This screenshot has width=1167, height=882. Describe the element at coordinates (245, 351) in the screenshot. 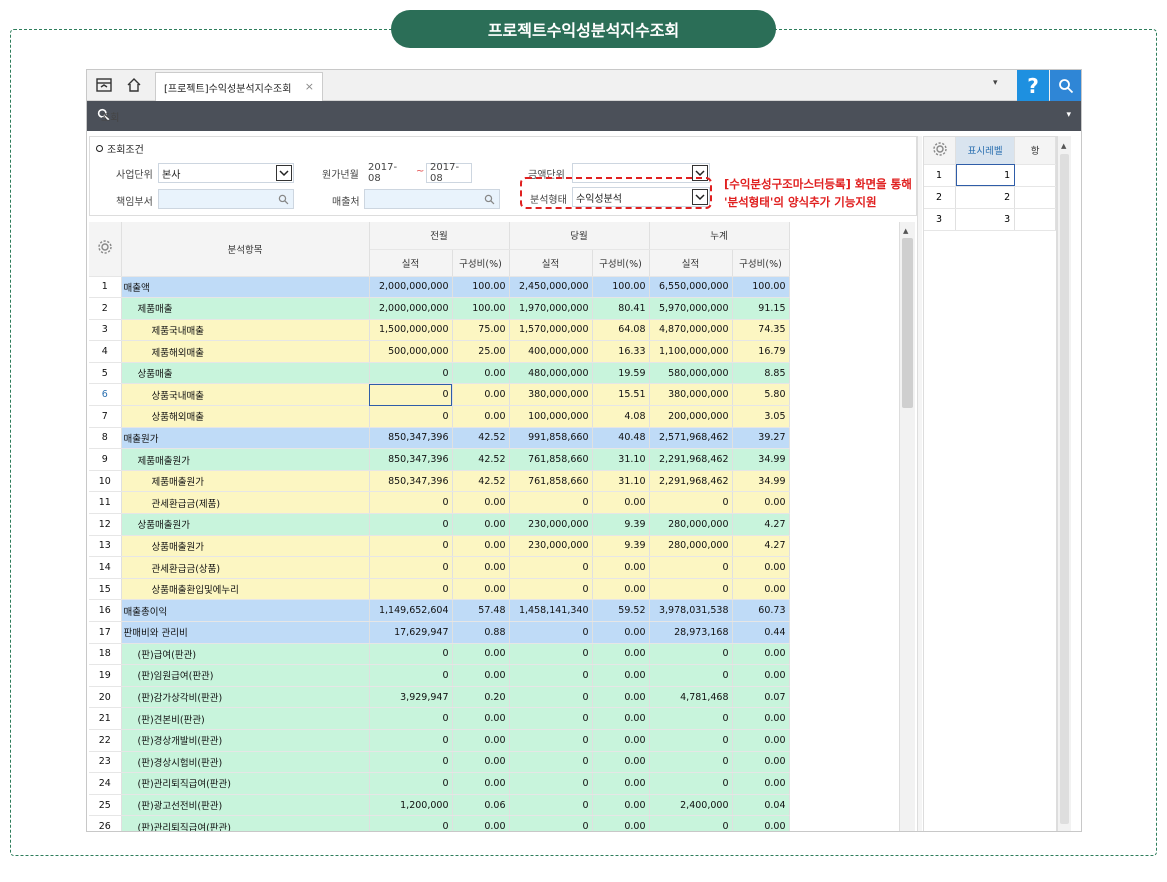

I see `item-name-cell: 제품해외매출` at that location.